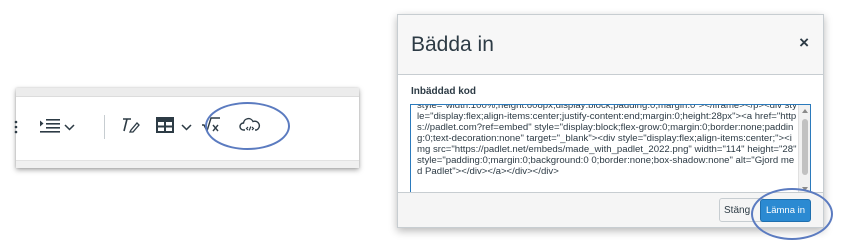 The image size is (850, 249). Describe the element at coordinates (805, 147) in the screenshot. I see `scroll-thumb` at that location.